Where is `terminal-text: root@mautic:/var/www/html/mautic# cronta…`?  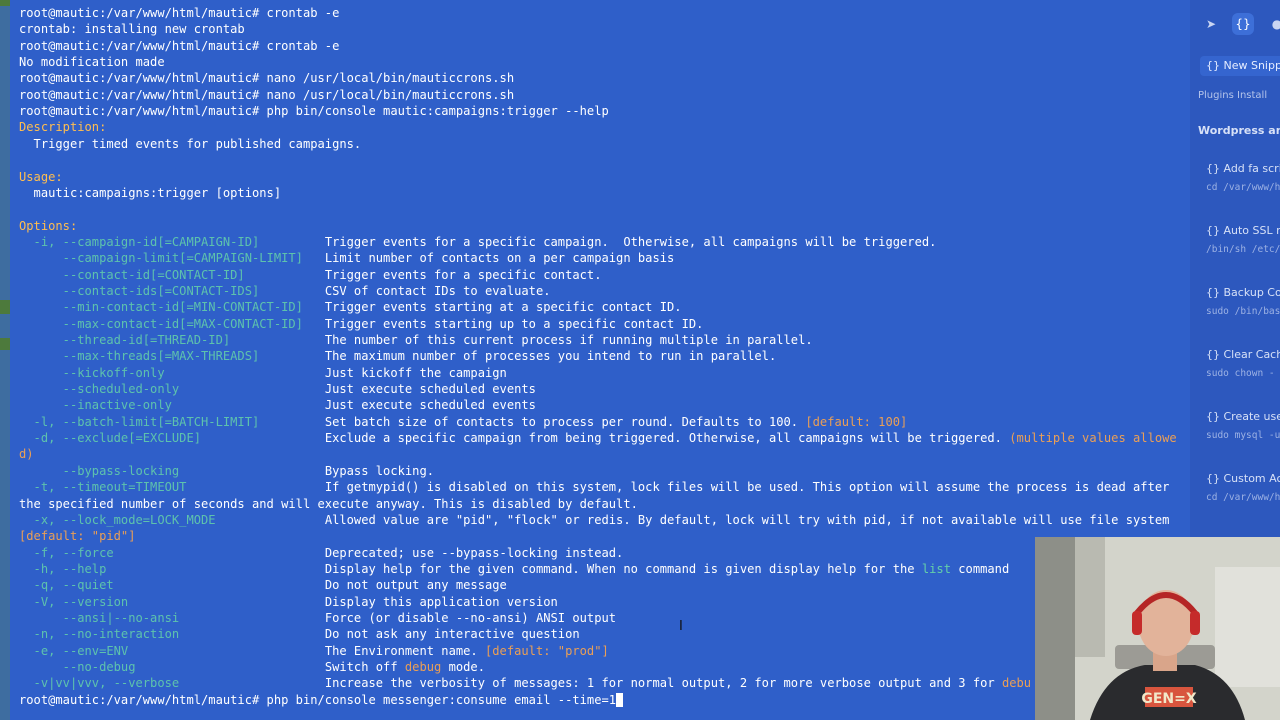 terminal-text: root@mautic:/var/www/html/mautic# cronta… is located at coordinates (179, 45).